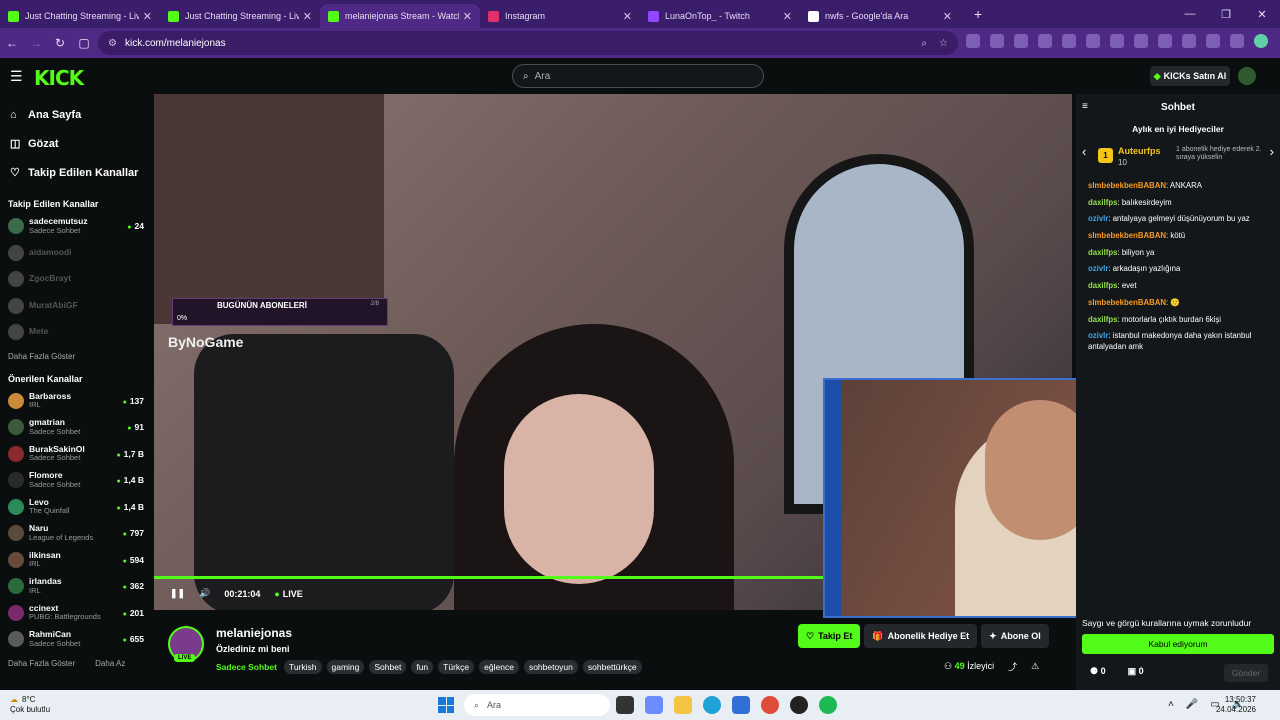 This screenshot has height=720, width=1280. Describe the element at coordinates (76, 279) in the screenshot. I see `sidebar-channel: ZgocBrayt` at that location.